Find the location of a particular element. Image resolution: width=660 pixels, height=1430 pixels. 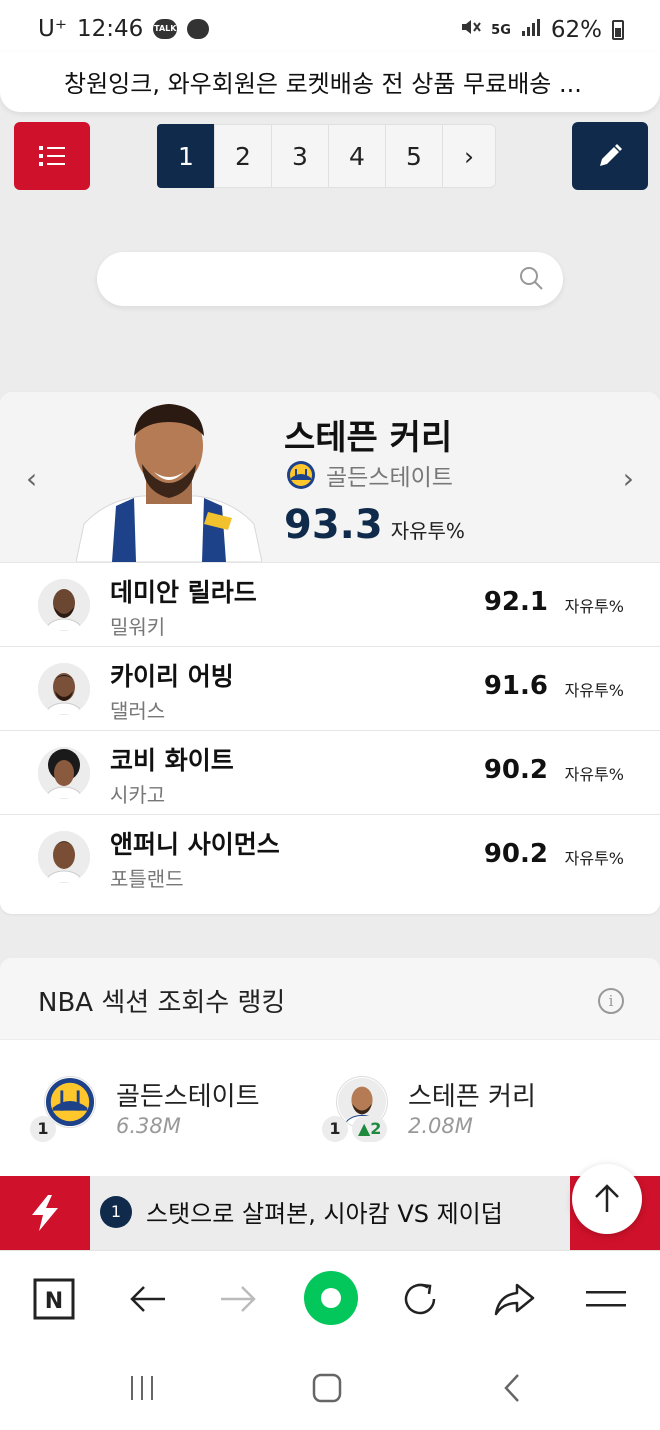

views-item-count: 2.08M is located at coordinates (440, 1126).